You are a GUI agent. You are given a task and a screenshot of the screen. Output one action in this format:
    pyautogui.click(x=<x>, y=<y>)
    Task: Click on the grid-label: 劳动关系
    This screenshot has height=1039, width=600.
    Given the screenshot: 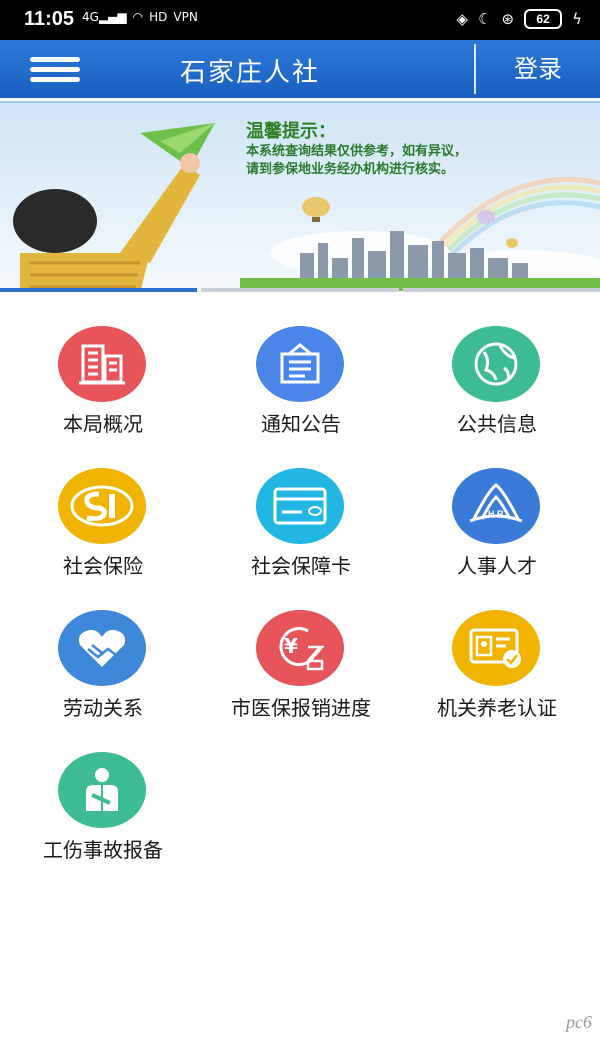 What is the action you would take?
    pyautogui.click(x=103, y=708)
    